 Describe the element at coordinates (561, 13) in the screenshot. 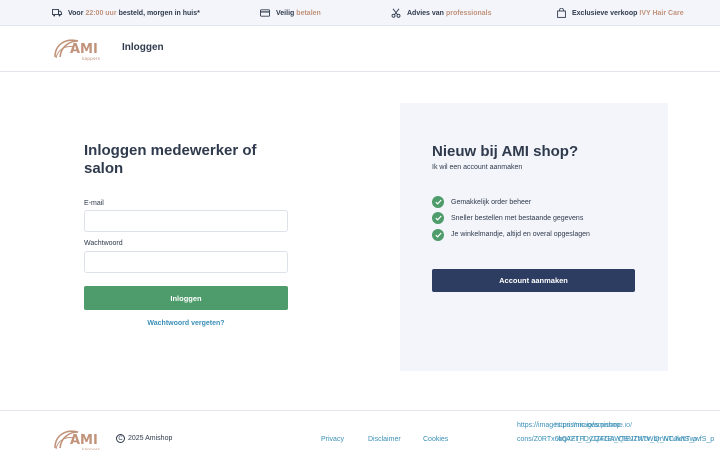

I see `shopping-bag-icon` at that location.